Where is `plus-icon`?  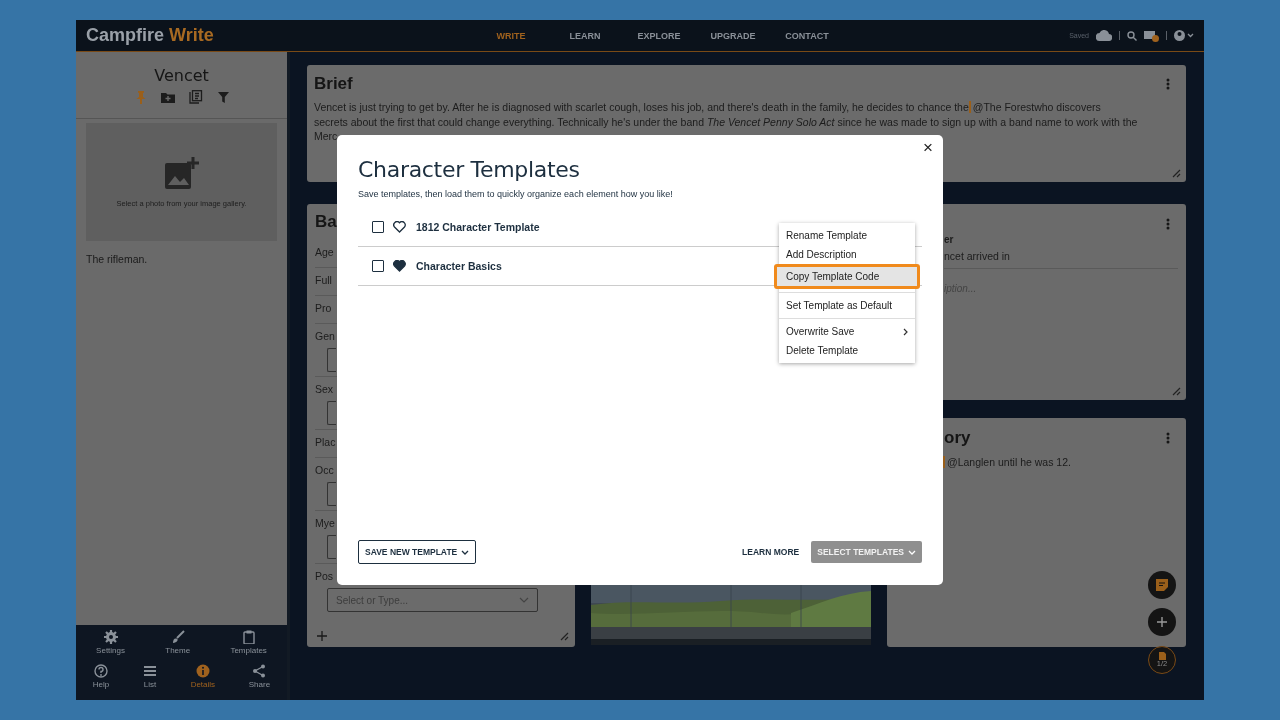
plus-icon is located at coordinates (1162, 622).